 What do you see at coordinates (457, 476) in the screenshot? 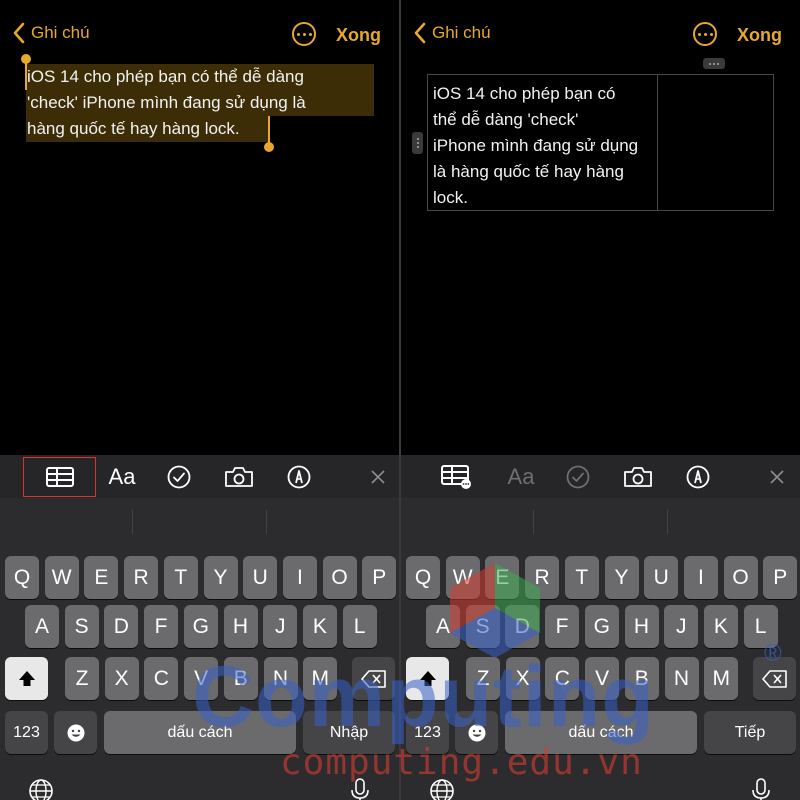
I see `table-options-button` at bounding box center [457, 476].